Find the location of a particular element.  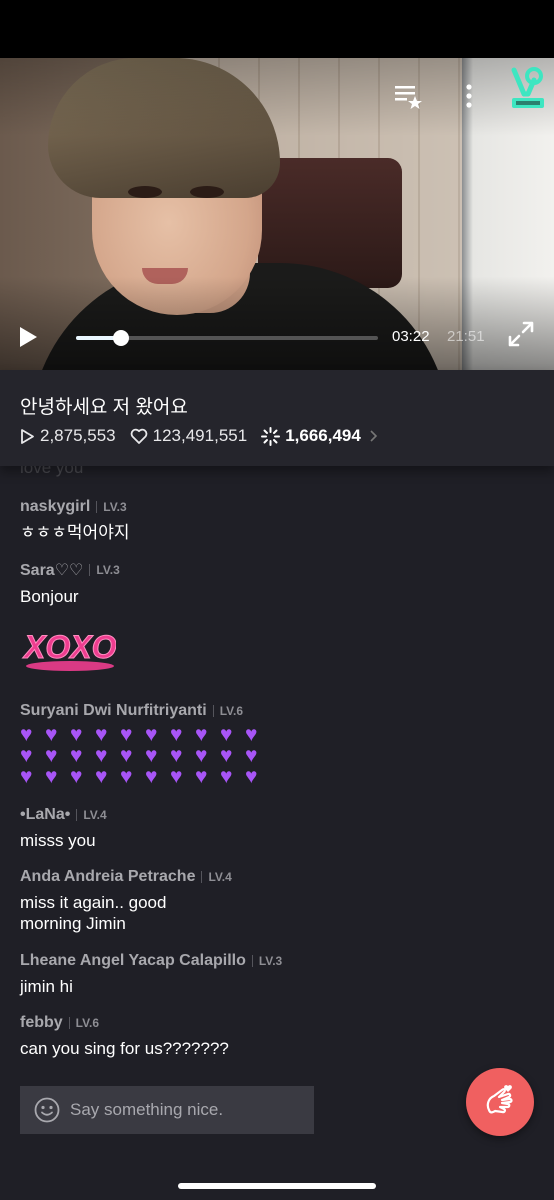

total-time: 21:51 is located at coordinates (466, 336).